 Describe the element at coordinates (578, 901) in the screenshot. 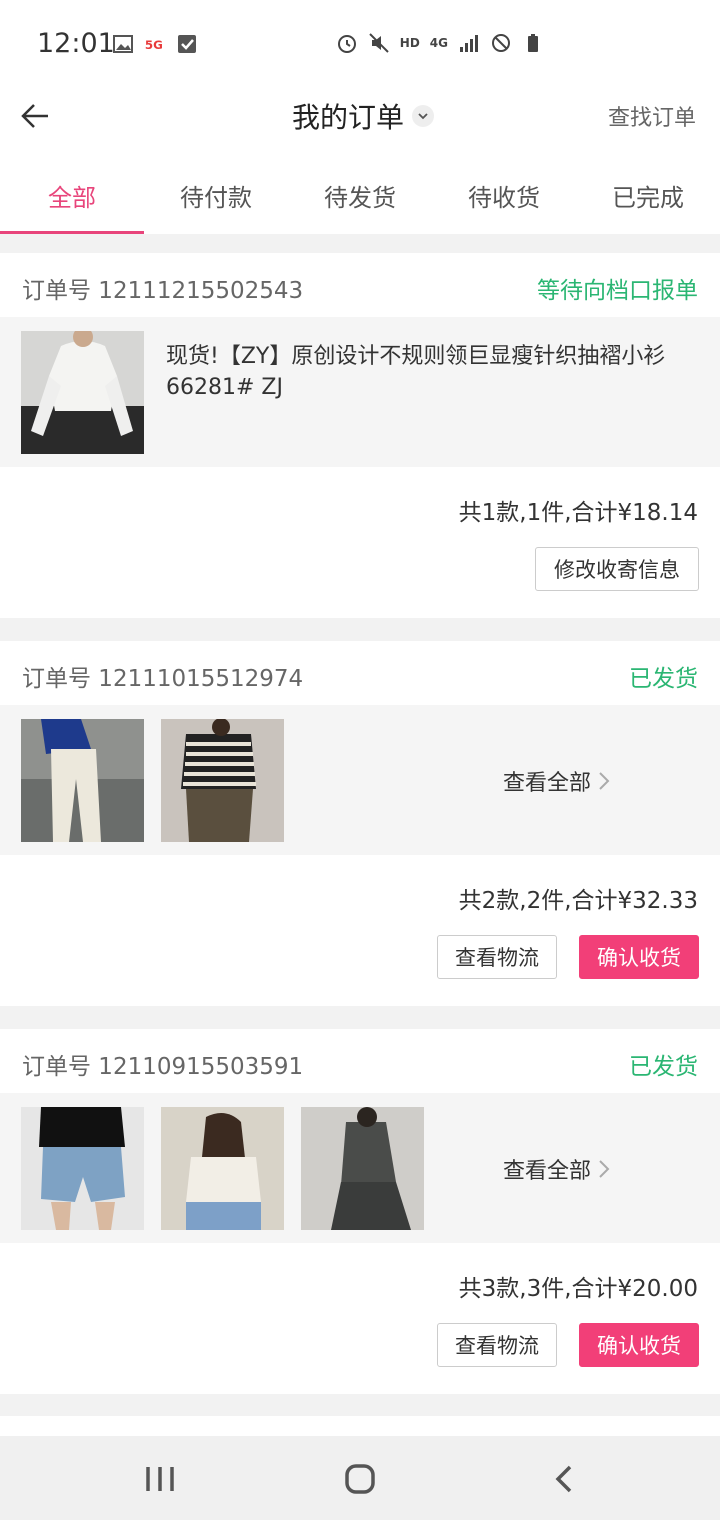

I see `order-summary: 共2款,2件,合计¥32.33` at that location.